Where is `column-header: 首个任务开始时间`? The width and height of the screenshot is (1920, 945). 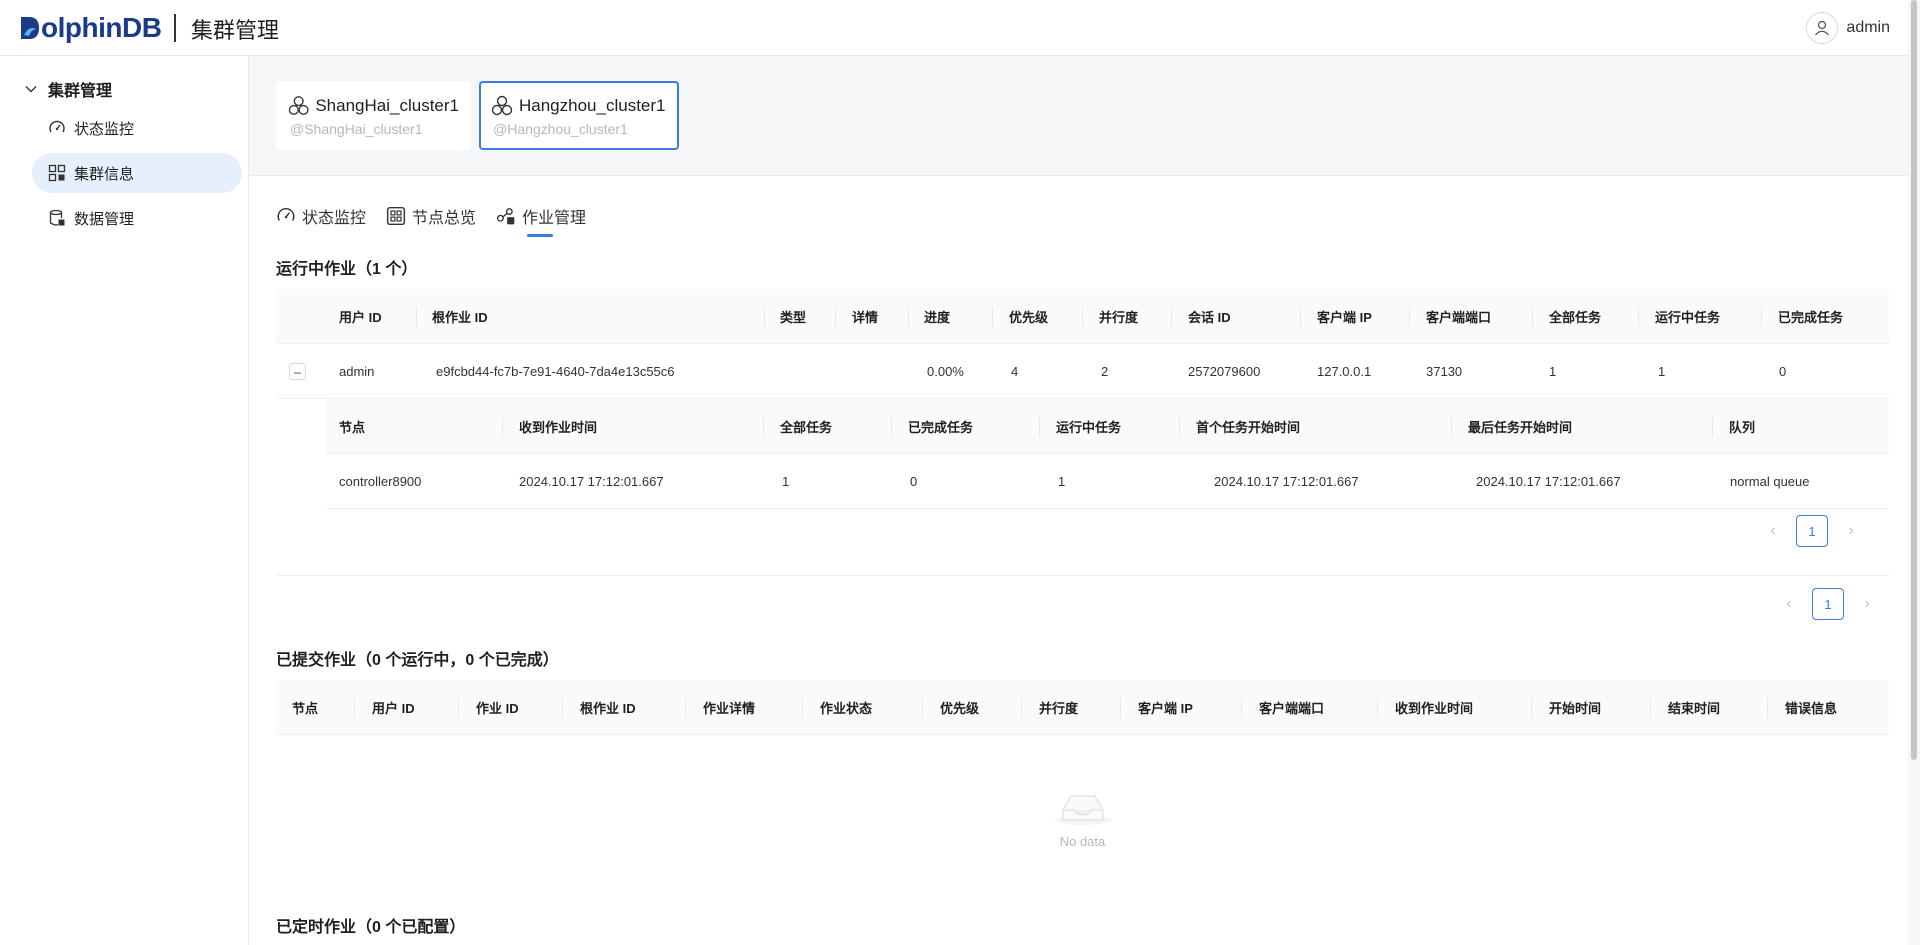 column-header: 首个任务开始时间 is located at coordinates (1248, 427).